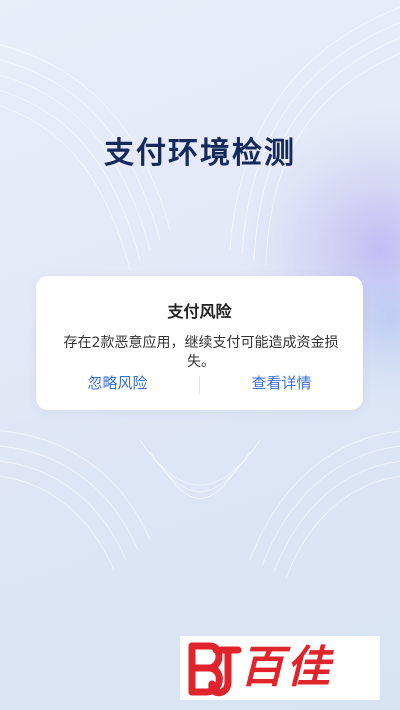  Describe the element at coordinates (117, 383) in the screenshot. I see `ignore-risk-button: 忽略风险` at that location.